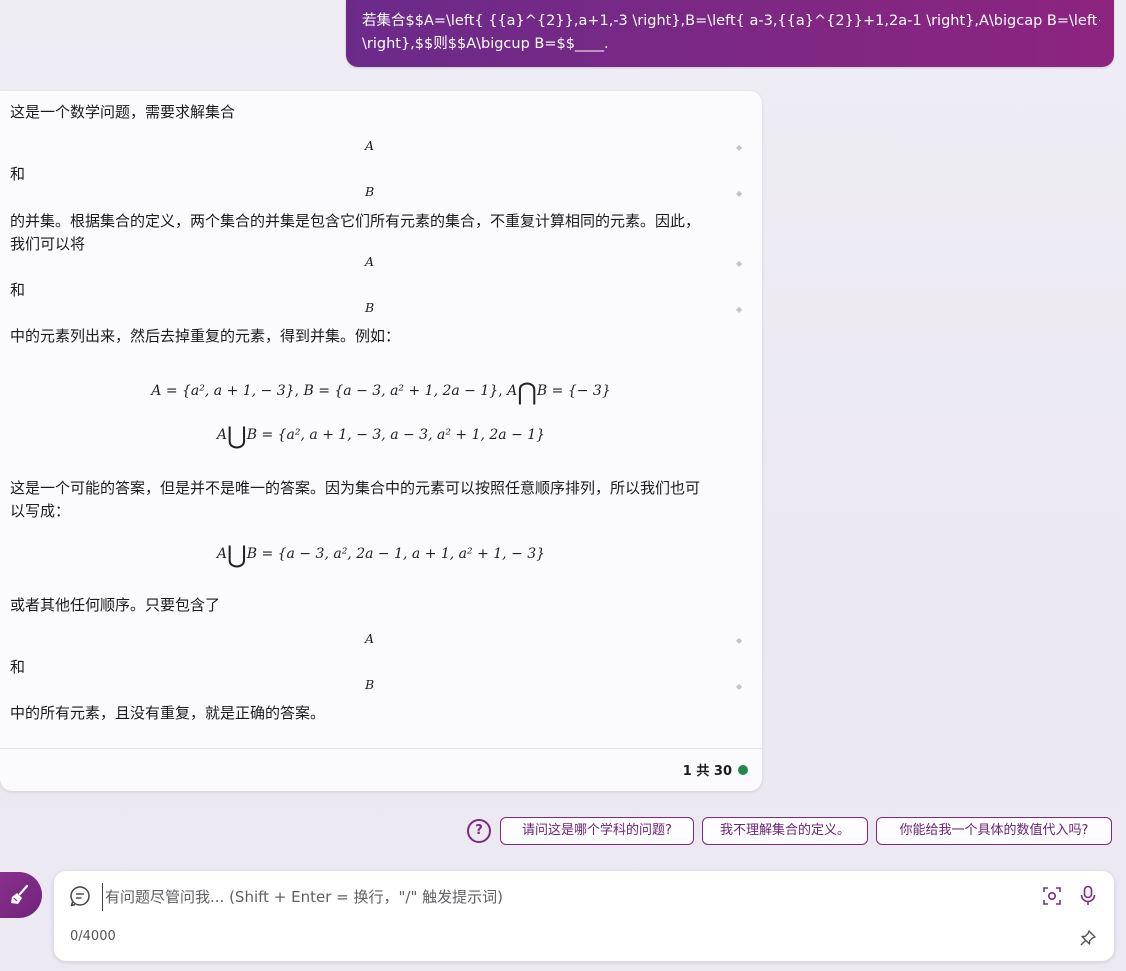 The width and height of the screenshot is (1126, 971). I want to click on eq1-b-def: B = {a − 3, a² + 1, 2a − 1}, so click(401, 391).